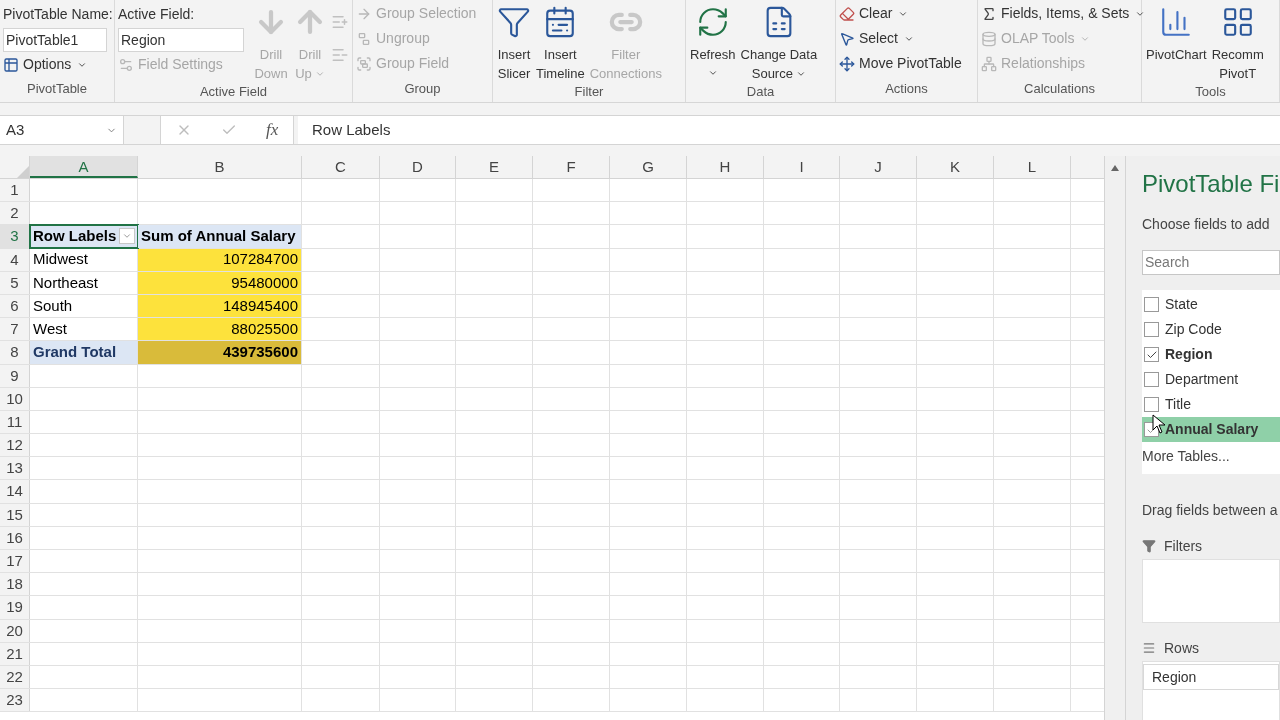 The image size is (1280, 720). I want to click on mouse-cursor-icon, so click(1159, 424).